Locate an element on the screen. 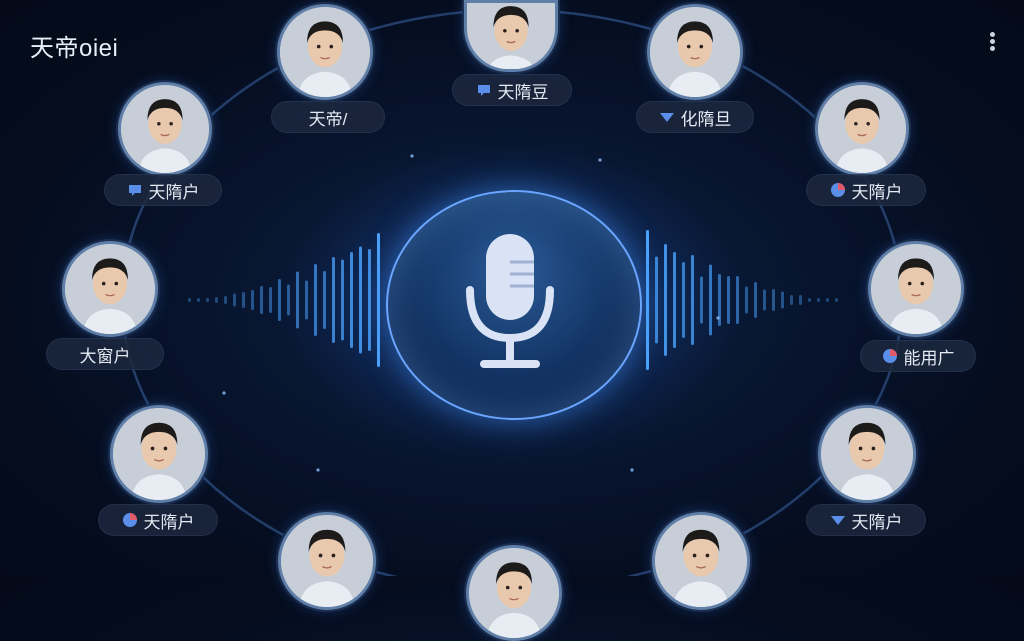 This screenshot has height=641, width=1024. name-tag-u3: 化隋旦 is located at coordinates (695, 117).